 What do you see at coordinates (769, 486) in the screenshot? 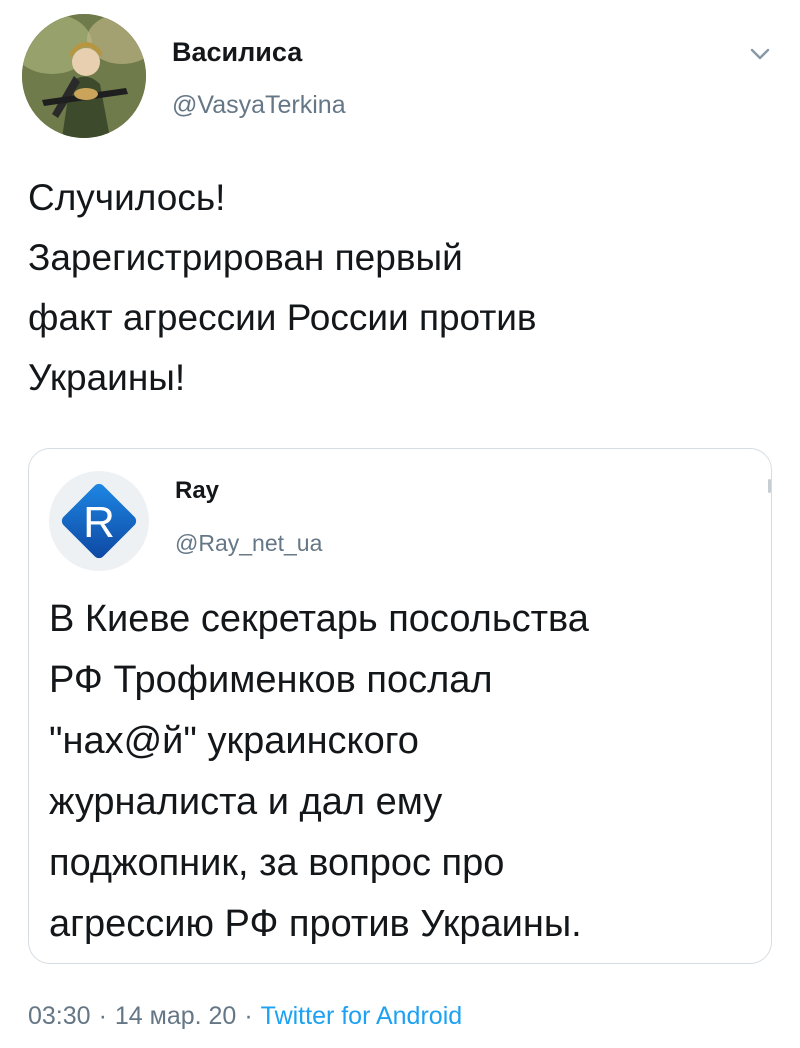
I see `quote-scroll-indicator` at bounding box center [769, 486].